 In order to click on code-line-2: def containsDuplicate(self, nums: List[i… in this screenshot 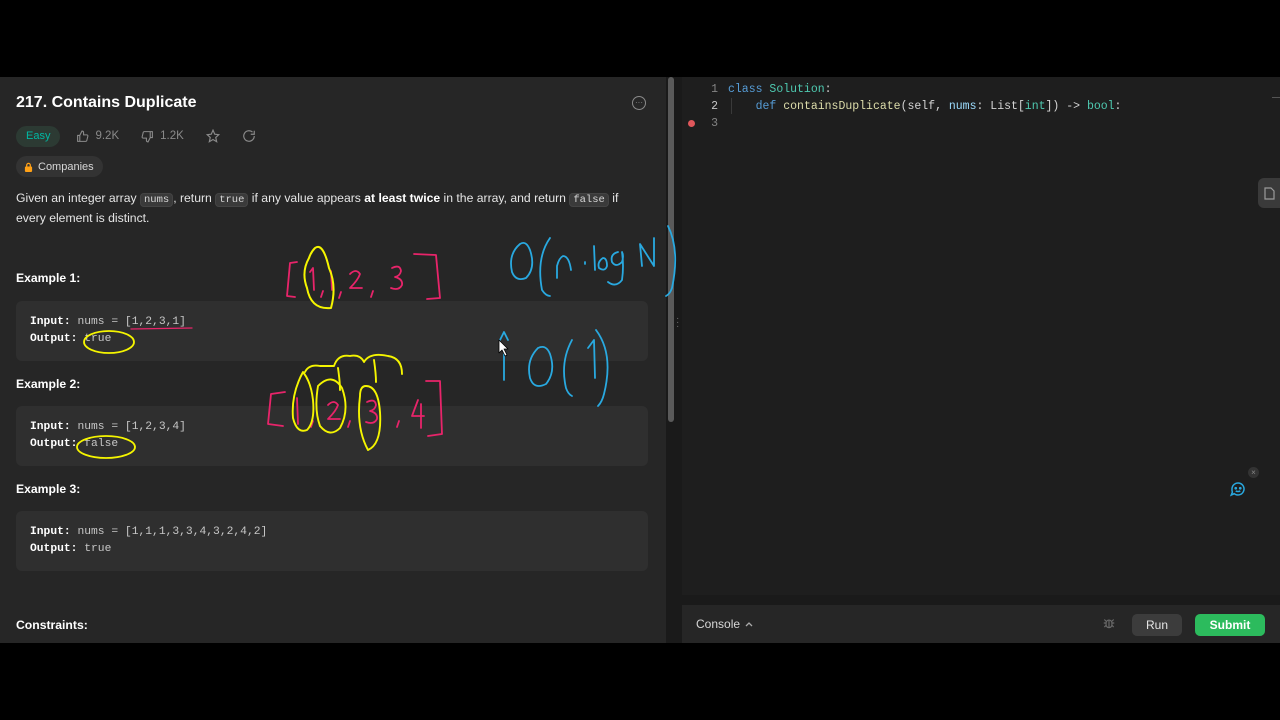, I will do `click(925, 106)`.